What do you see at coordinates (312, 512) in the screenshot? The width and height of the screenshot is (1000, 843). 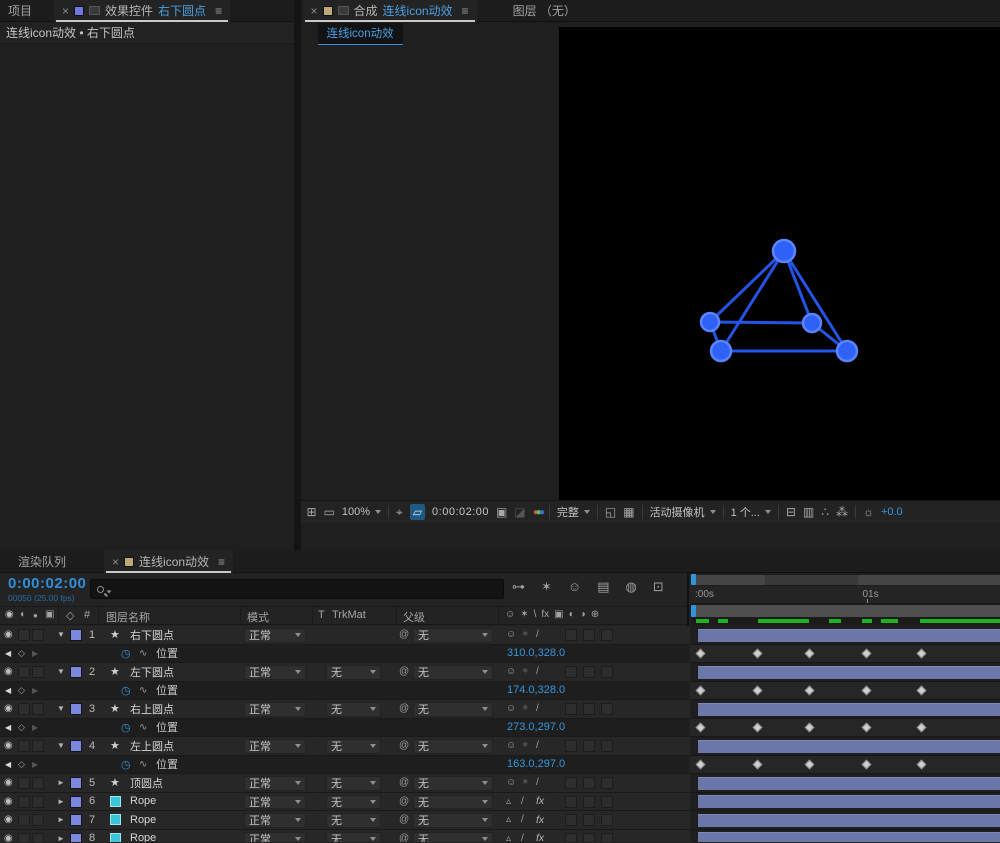 I see `always-preview-icon: ⊞` at bounding box center [312, 512].